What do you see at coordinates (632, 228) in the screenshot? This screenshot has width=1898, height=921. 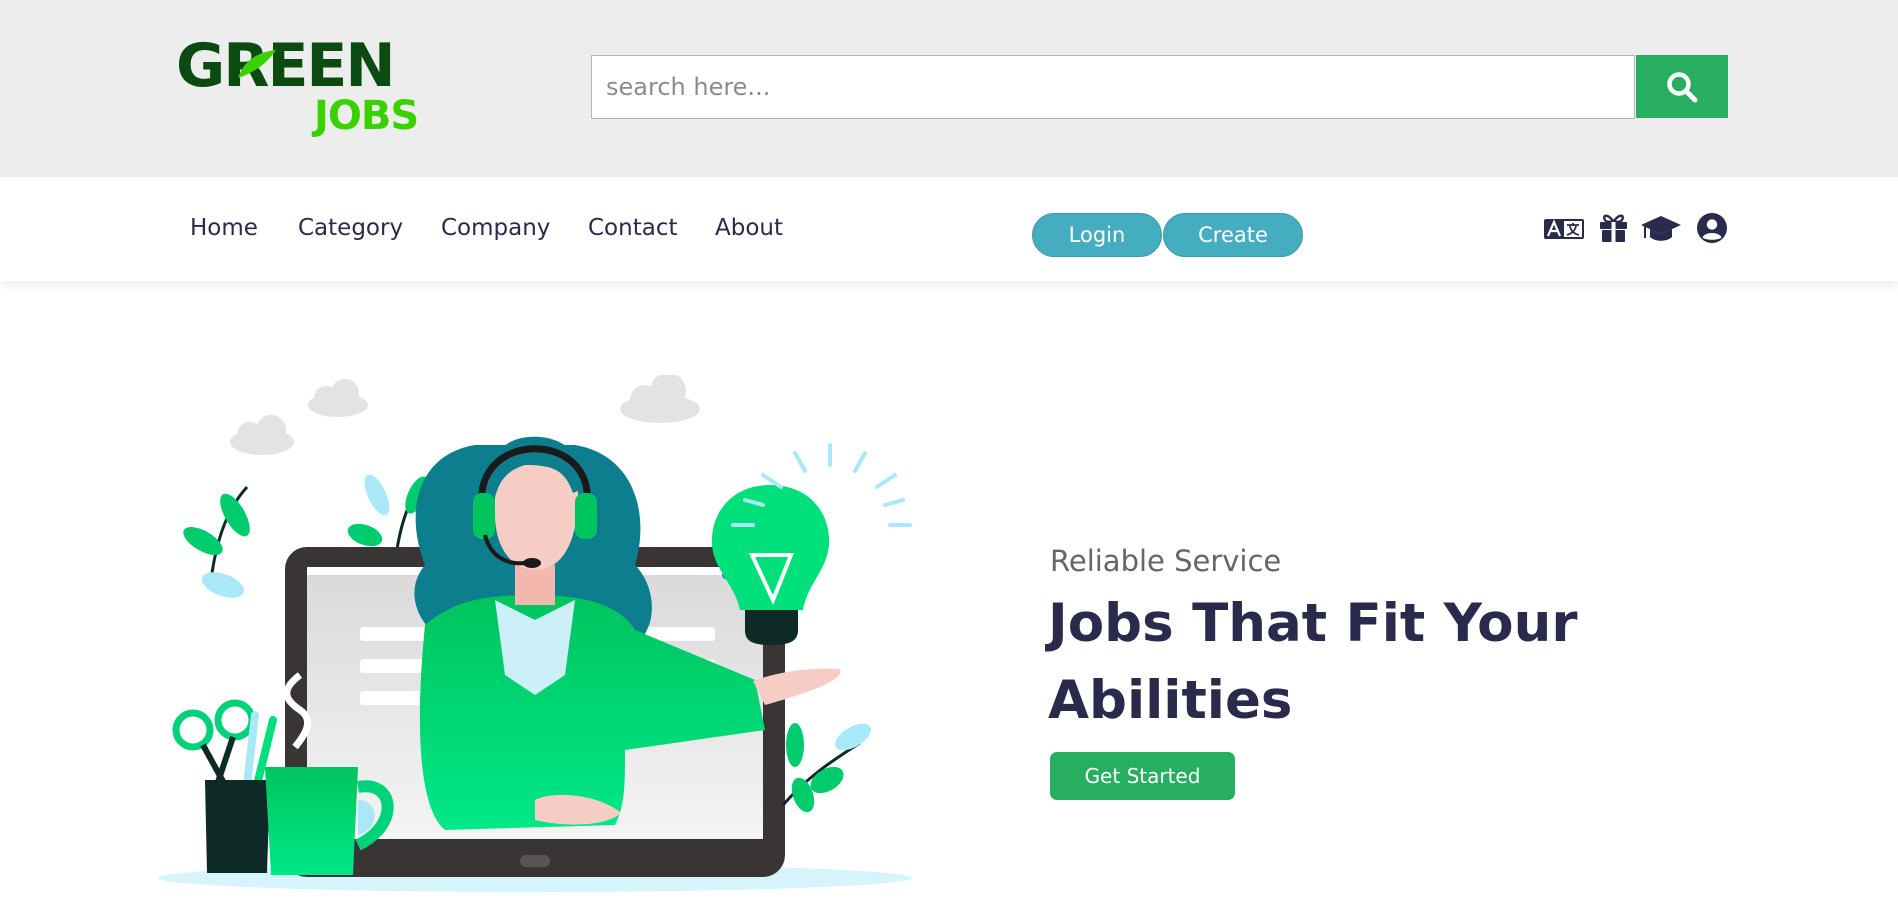 I see `nav-contact: Contact` at bounding box center [632, 228].